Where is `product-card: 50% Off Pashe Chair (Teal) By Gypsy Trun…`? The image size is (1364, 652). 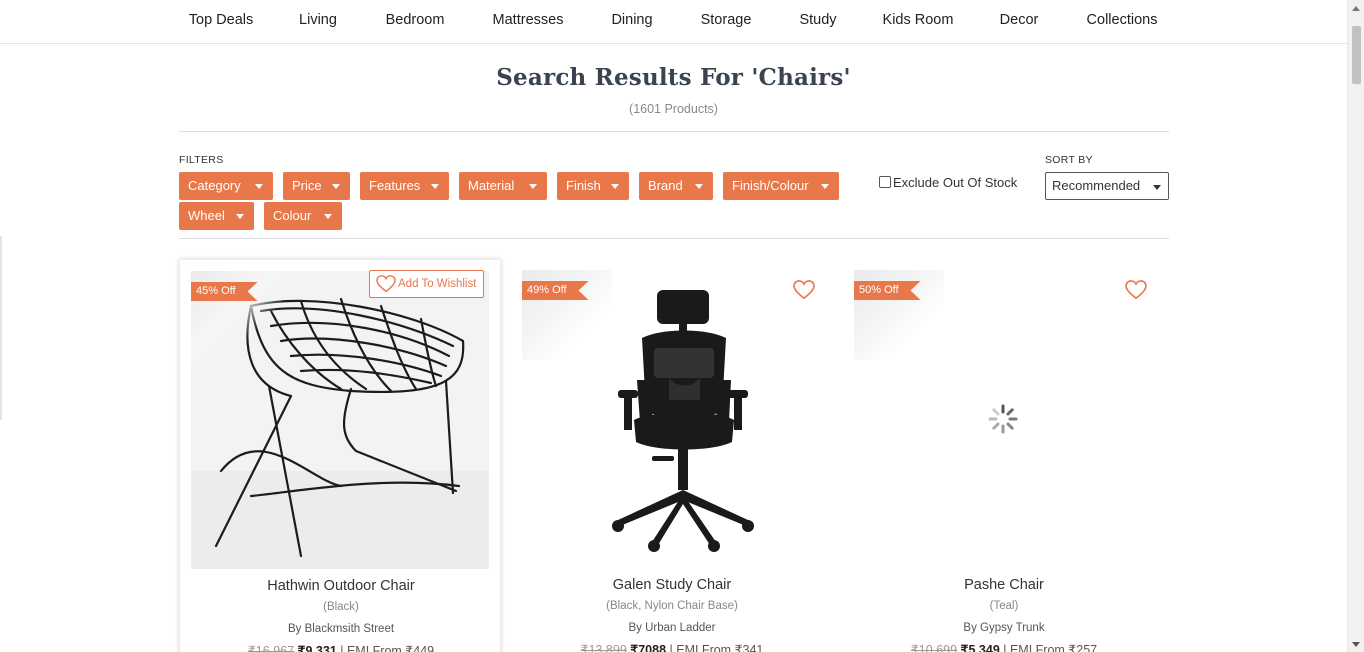
product-card: 50% Off Pashe Chair (Teal) By Gypsy Trun… is located at coordinates (1004, 455).